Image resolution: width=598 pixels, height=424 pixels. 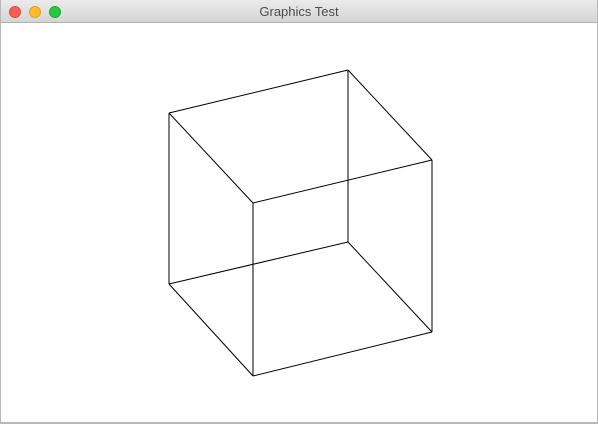 What do you see at coordinates (211, 330) in the screenshot?
I see `cube-edge-connect-bottom-left` at bounding box center [211, 330].